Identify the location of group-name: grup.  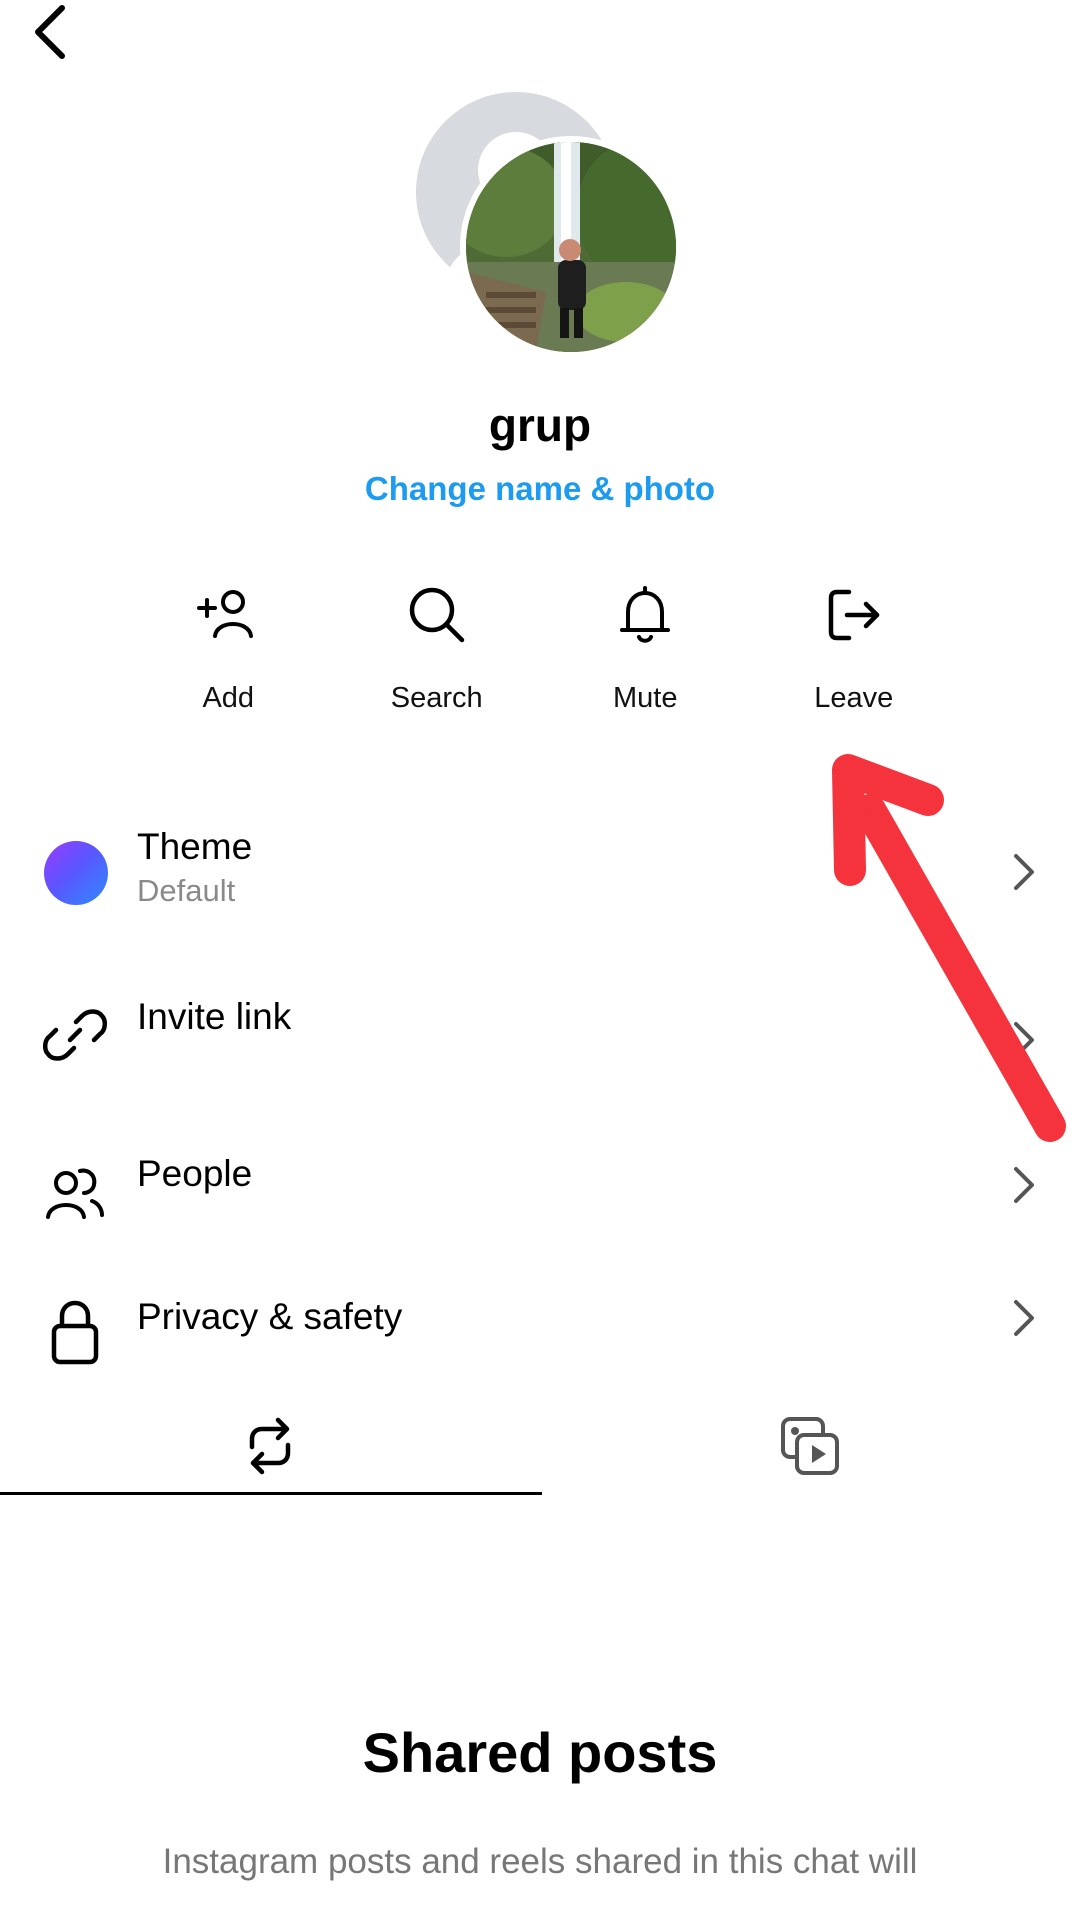
(540, 425).